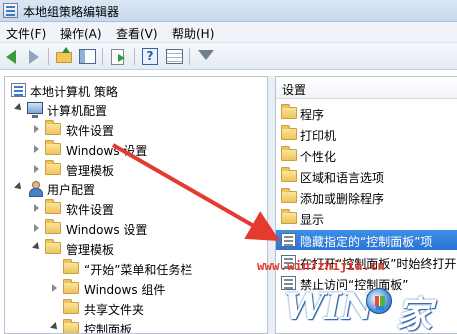 The height and width of the screenshot is (334, 457). I want to click on list-item-display: 显示, so click(366, 218).